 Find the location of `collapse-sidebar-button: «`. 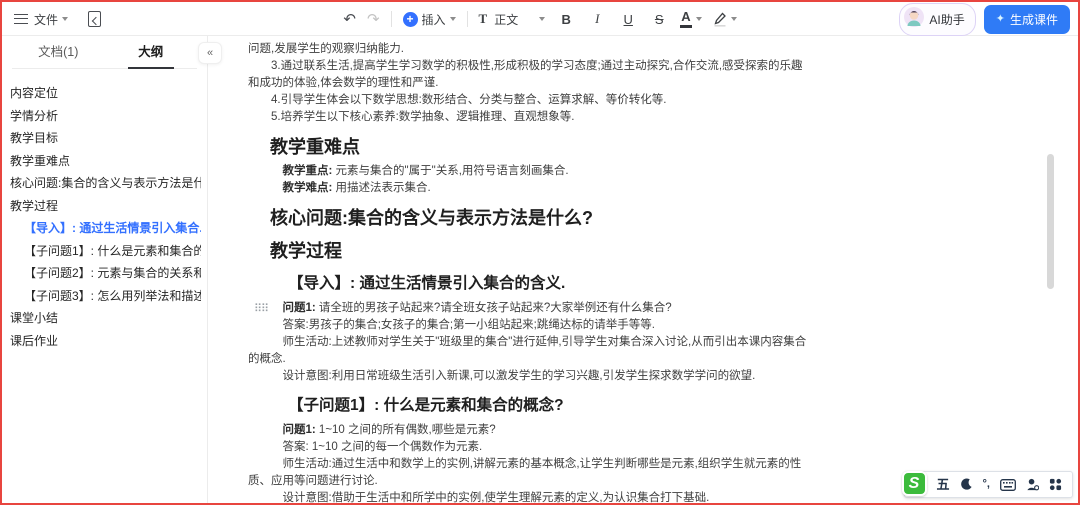

collapse-sidebar-button: « is located at coordinates (210, 53).